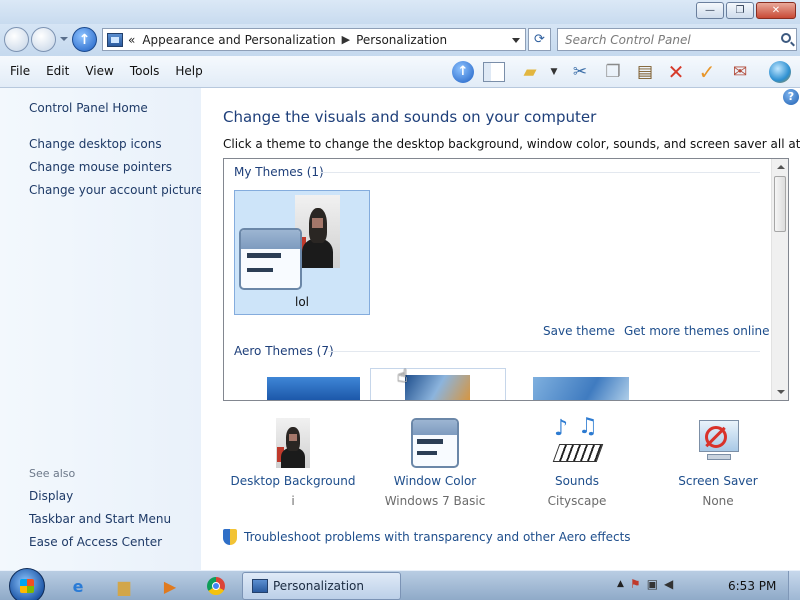 Image resolution: width=800 pixels, height=600 pixels. Describe the element at coordinates (645, 72) in the screenshot. I see `paste-icon: ▤` at that location.